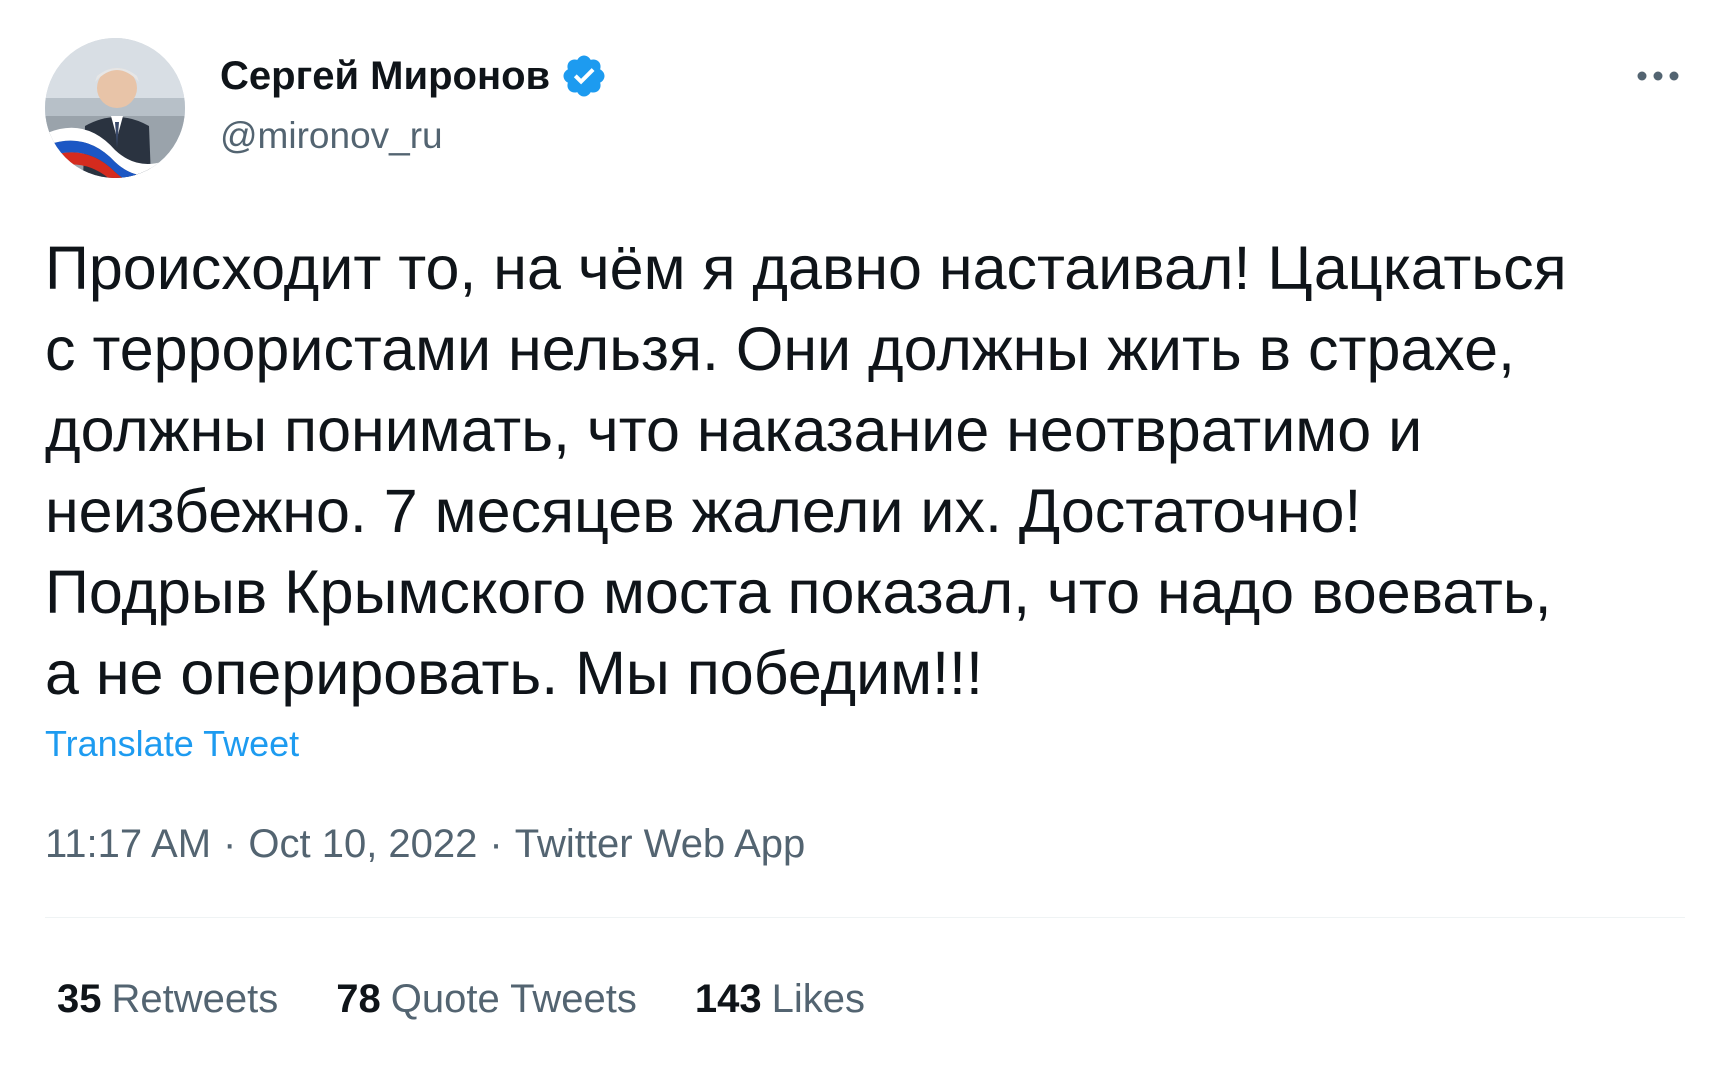 The width and height of the screenshot is (1732, 1067). What do you see at coordinates (331, 136) in the screenshot?
I see `author-handle: @mironov_ru` at bounding box center [331, 136].